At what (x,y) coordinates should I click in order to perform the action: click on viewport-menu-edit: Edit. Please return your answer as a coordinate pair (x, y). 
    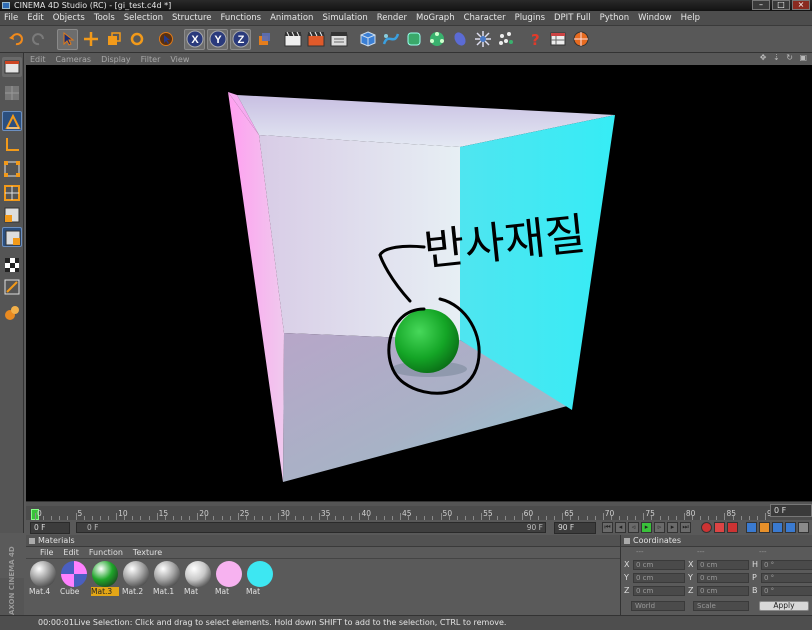
    Looking at the image, I should click on (38, 59).